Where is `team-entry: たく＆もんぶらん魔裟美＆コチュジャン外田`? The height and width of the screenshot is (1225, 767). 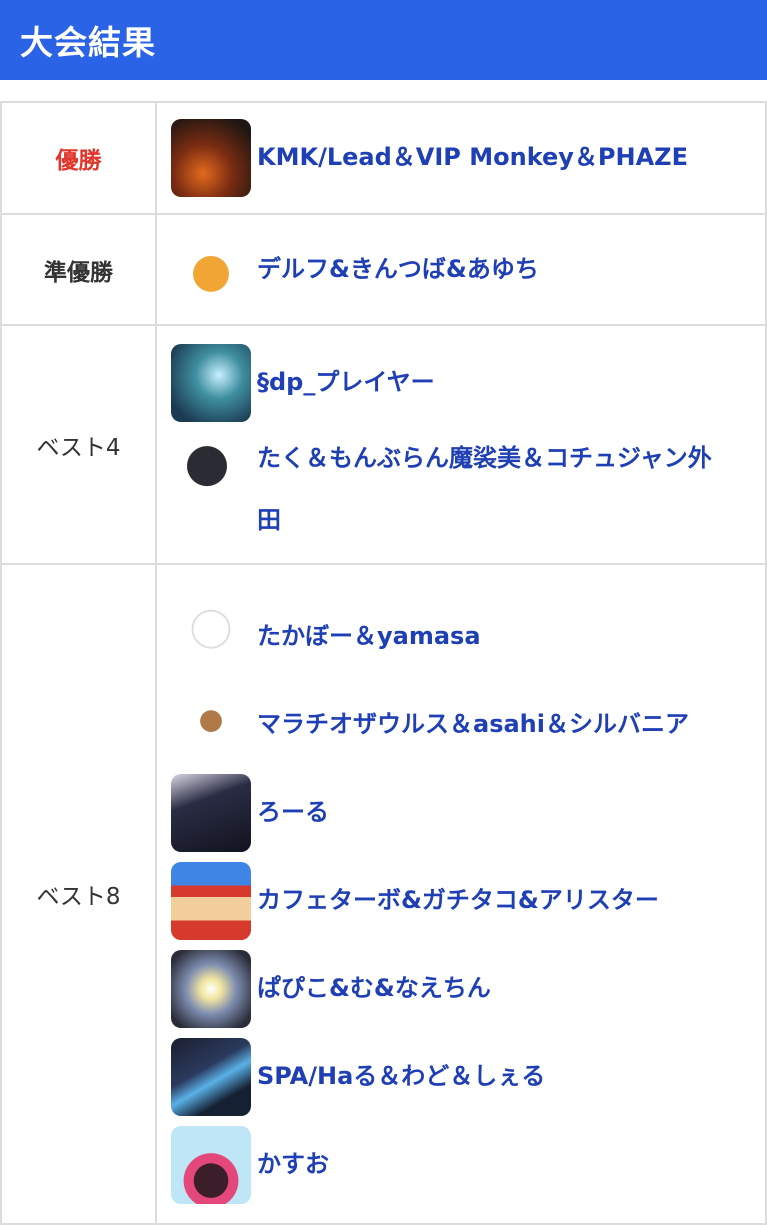 team-entry: たく＆もんぶらん魔裟美＆コチュジャン外田 is located at coordinates (468, 489).